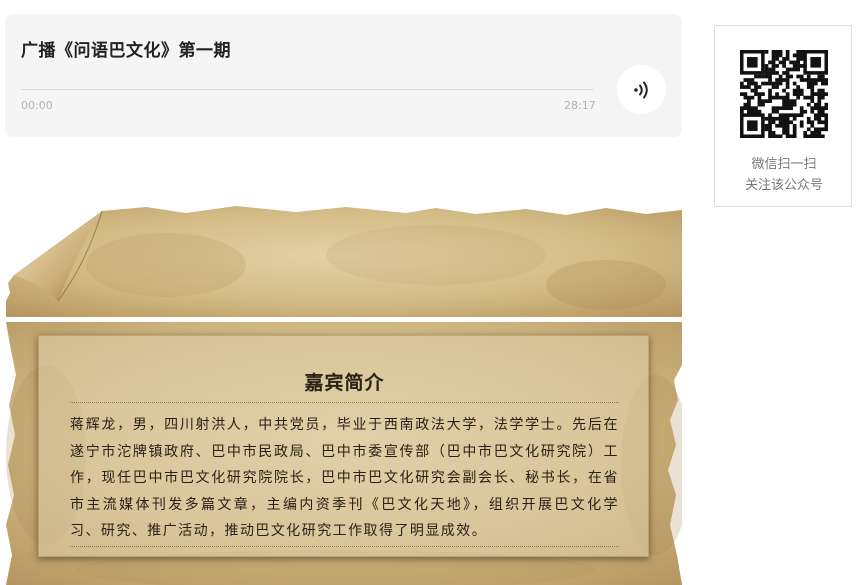 The image size is (863, 585). Describe the element at coordinates (344, 402) in the screenshot. I see `divider-top` at that location.